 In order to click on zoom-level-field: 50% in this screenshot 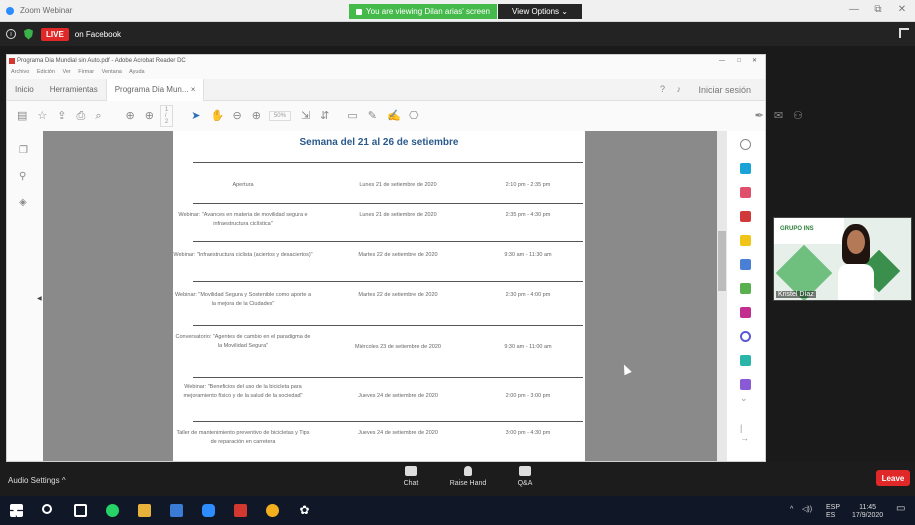, I will do `click(279, 116)`.